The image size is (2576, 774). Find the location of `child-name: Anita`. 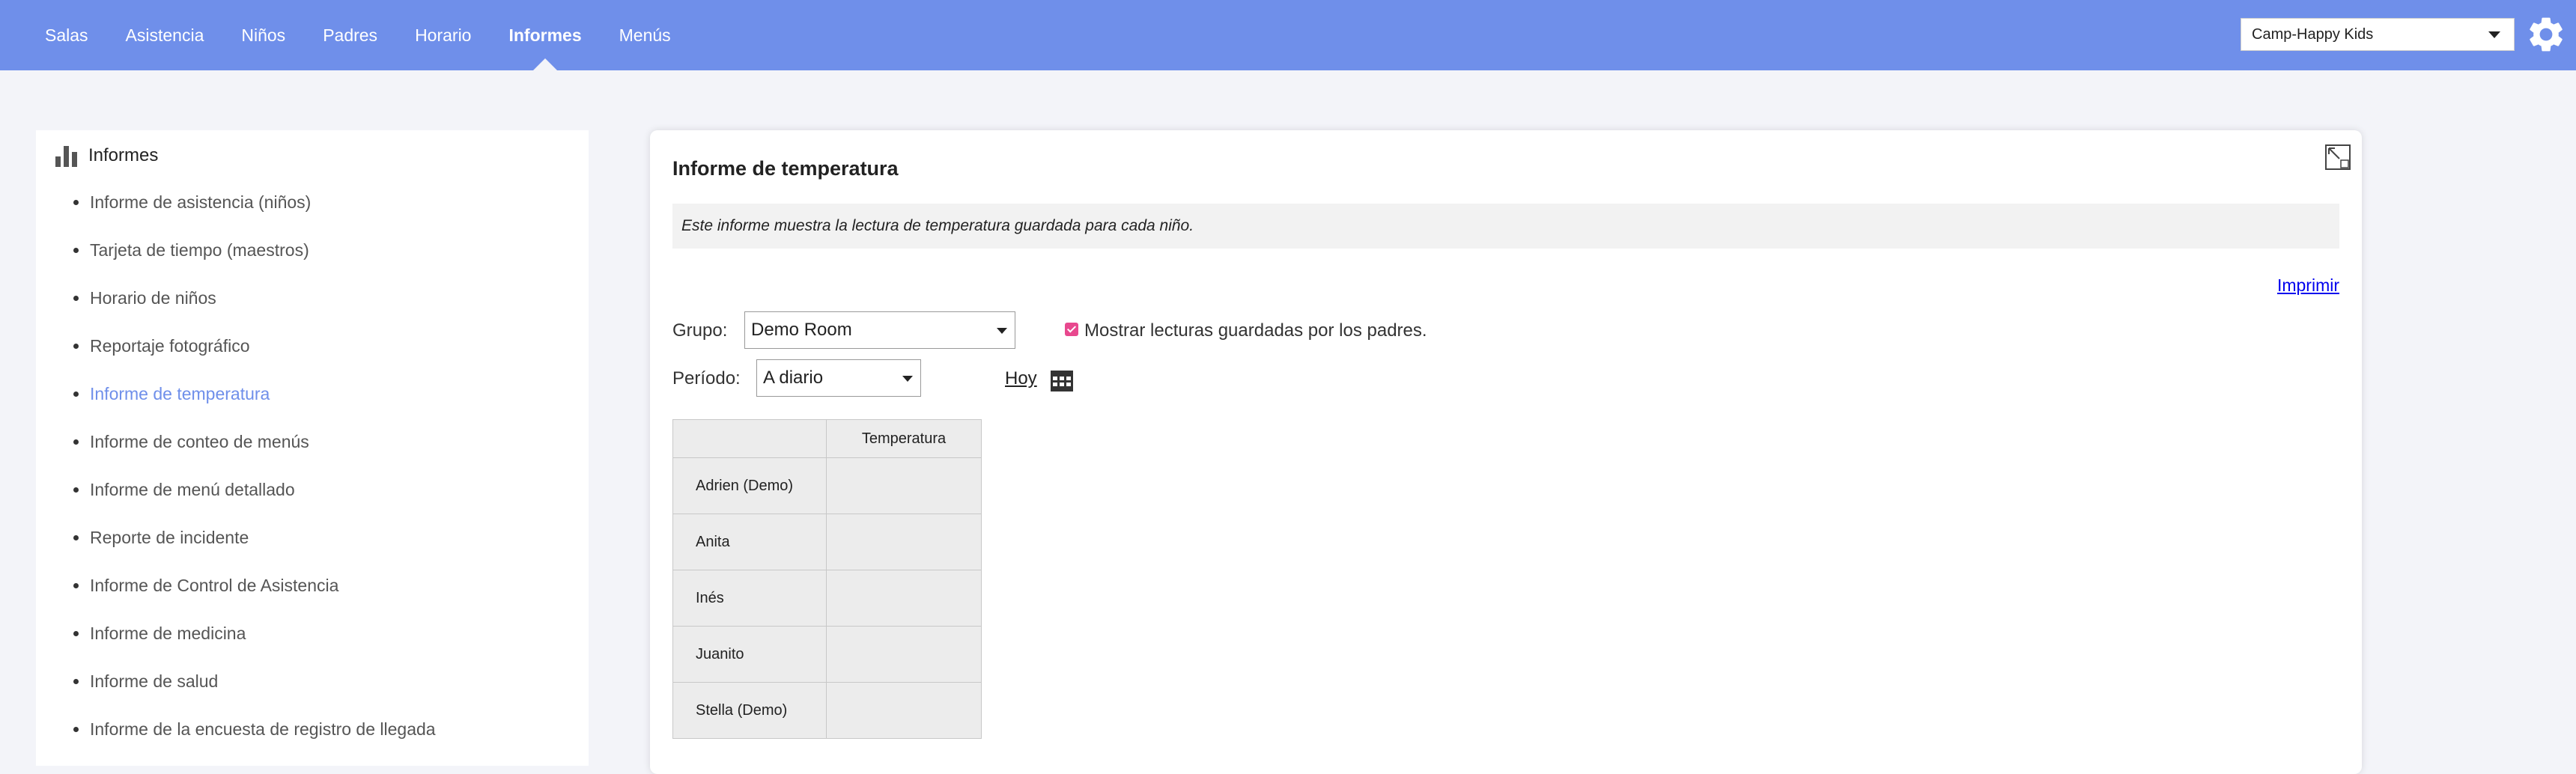

child-name: Anita is located at coordinates (749, 542).